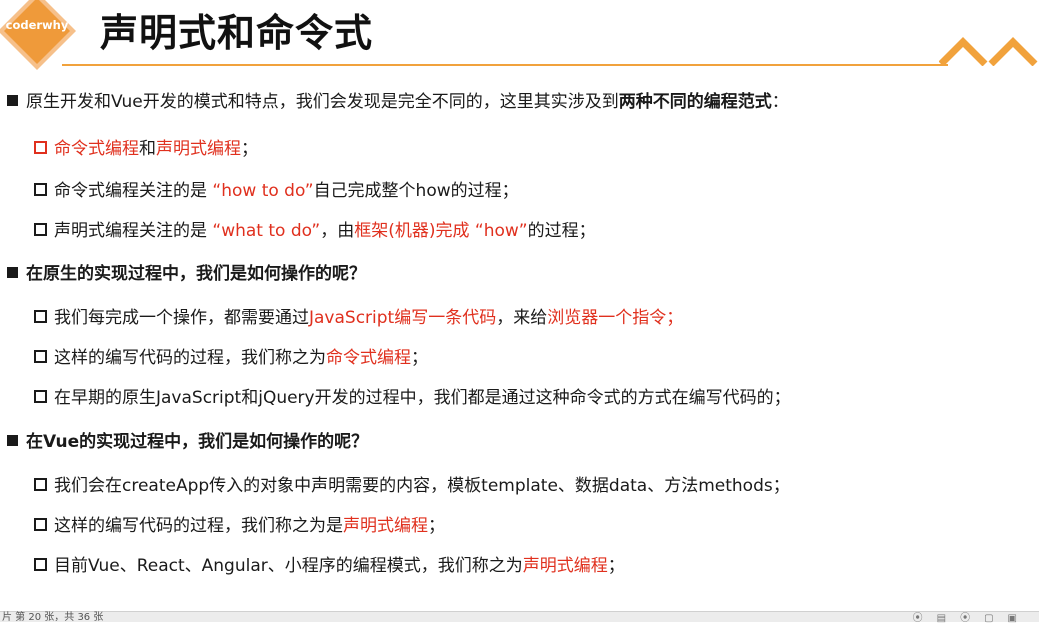 The height and width of the screenshot is (624, 1039). I want to click on logo-diamond-shape, so click(38, 35).